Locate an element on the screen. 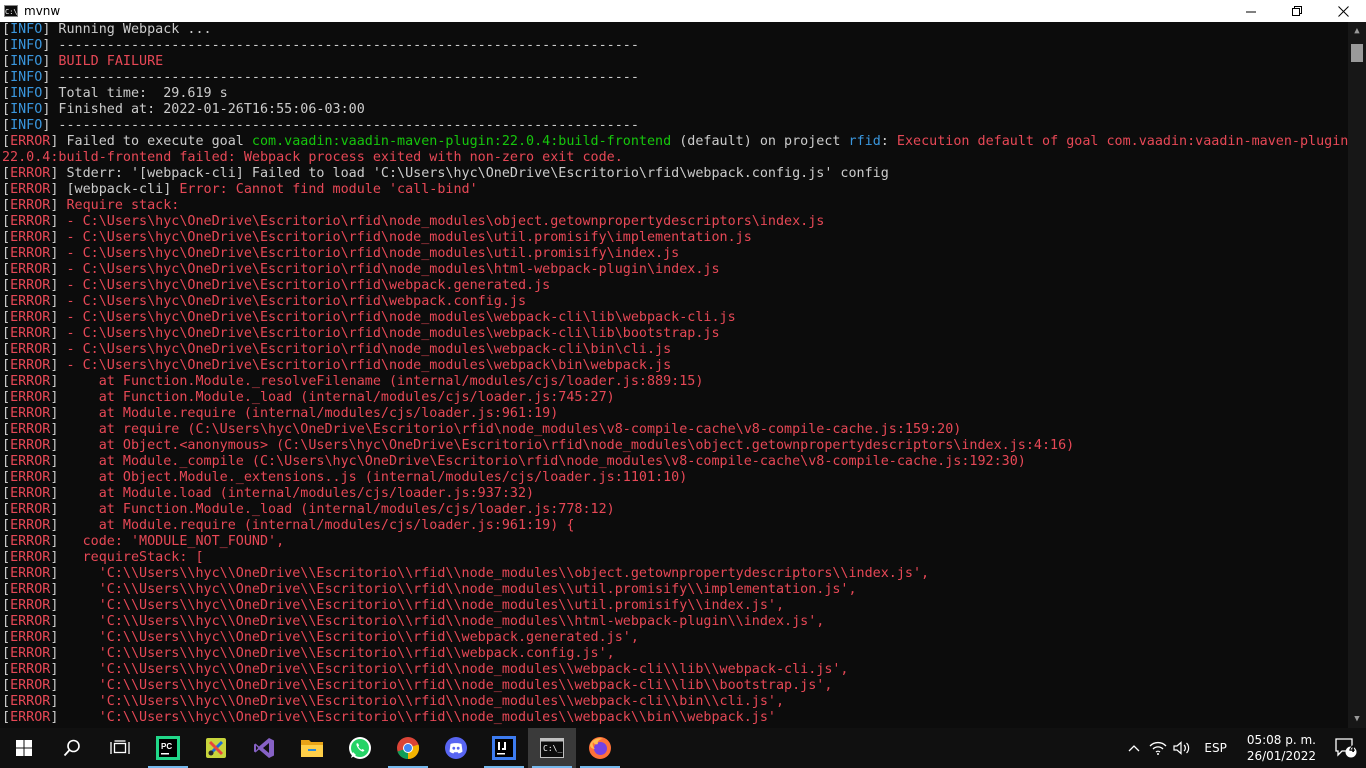 The width and height of the screenshot is (1366, 768). terminal-line: [INFO] BUILD FAILURE is located at coordinates (83, 61).